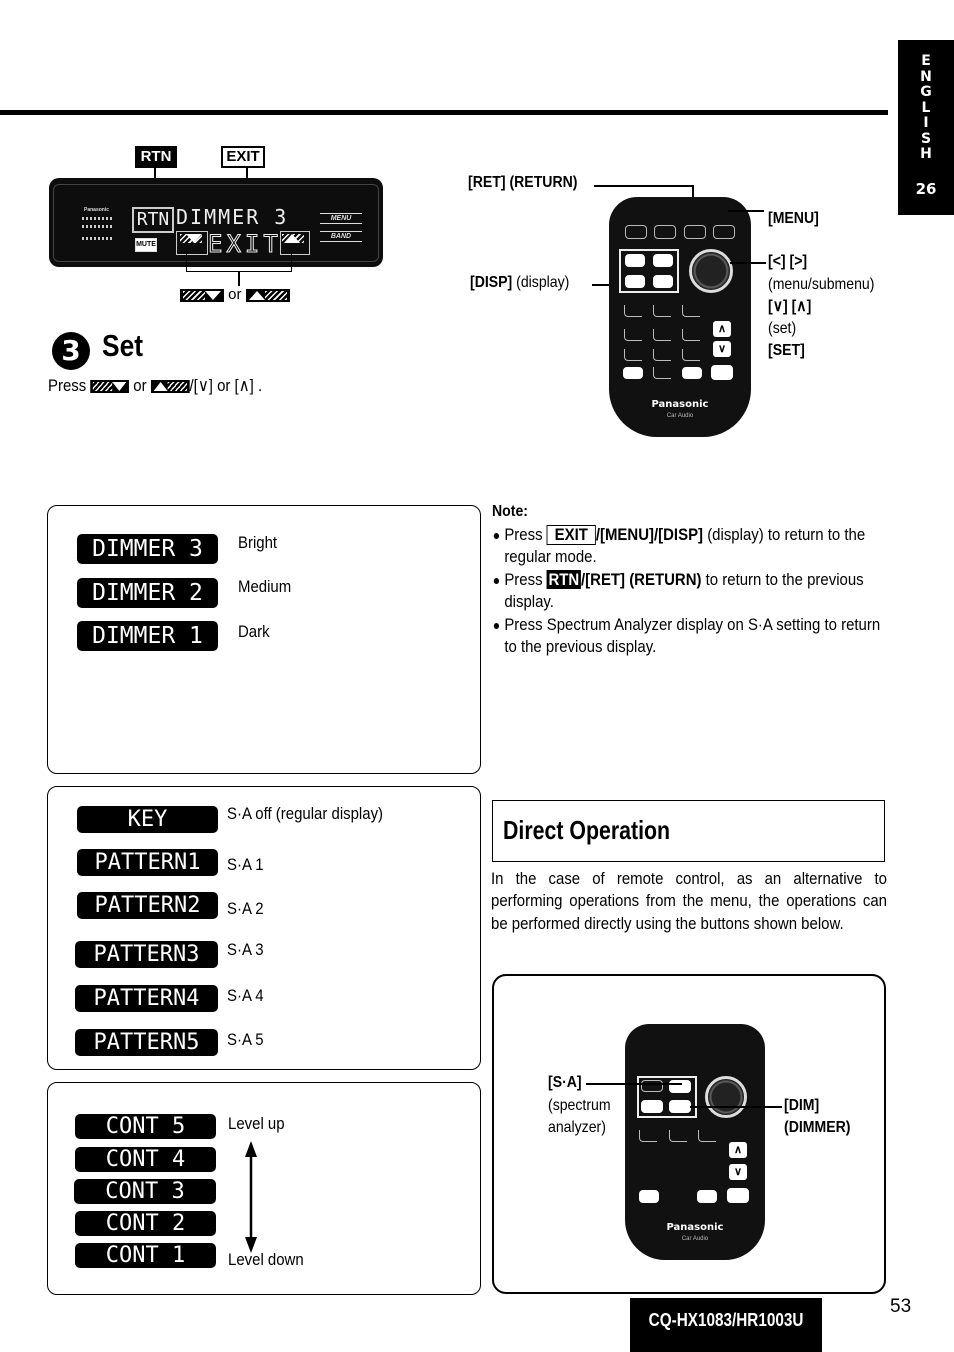 The width and height of the screenshot is (954, 1352). What do you see at coordinates (571, 535) in the screenshot?
I see `exit-key-label: EXIT` at bounding box center [571, 535].